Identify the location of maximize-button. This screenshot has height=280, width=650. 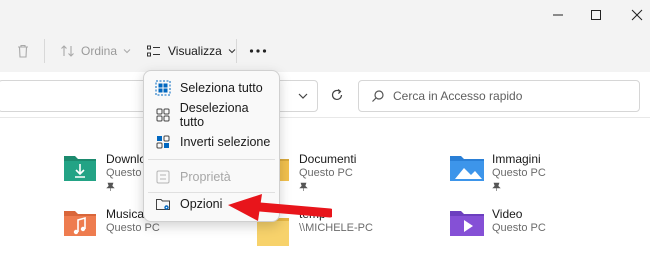
(596, 15).